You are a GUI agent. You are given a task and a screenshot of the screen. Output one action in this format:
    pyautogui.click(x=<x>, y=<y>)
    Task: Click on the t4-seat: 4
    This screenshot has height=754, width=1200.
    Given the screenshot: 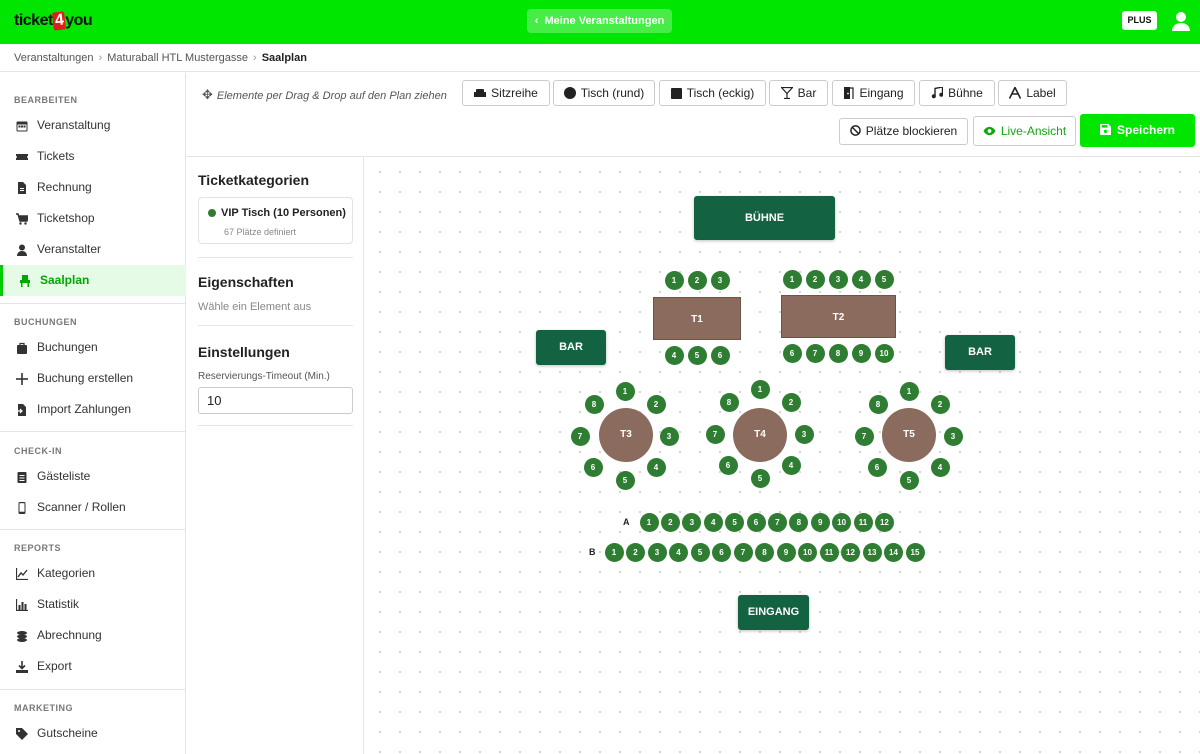 What is the action you would take?
    pyautogui.click(x=791, y=465)
    